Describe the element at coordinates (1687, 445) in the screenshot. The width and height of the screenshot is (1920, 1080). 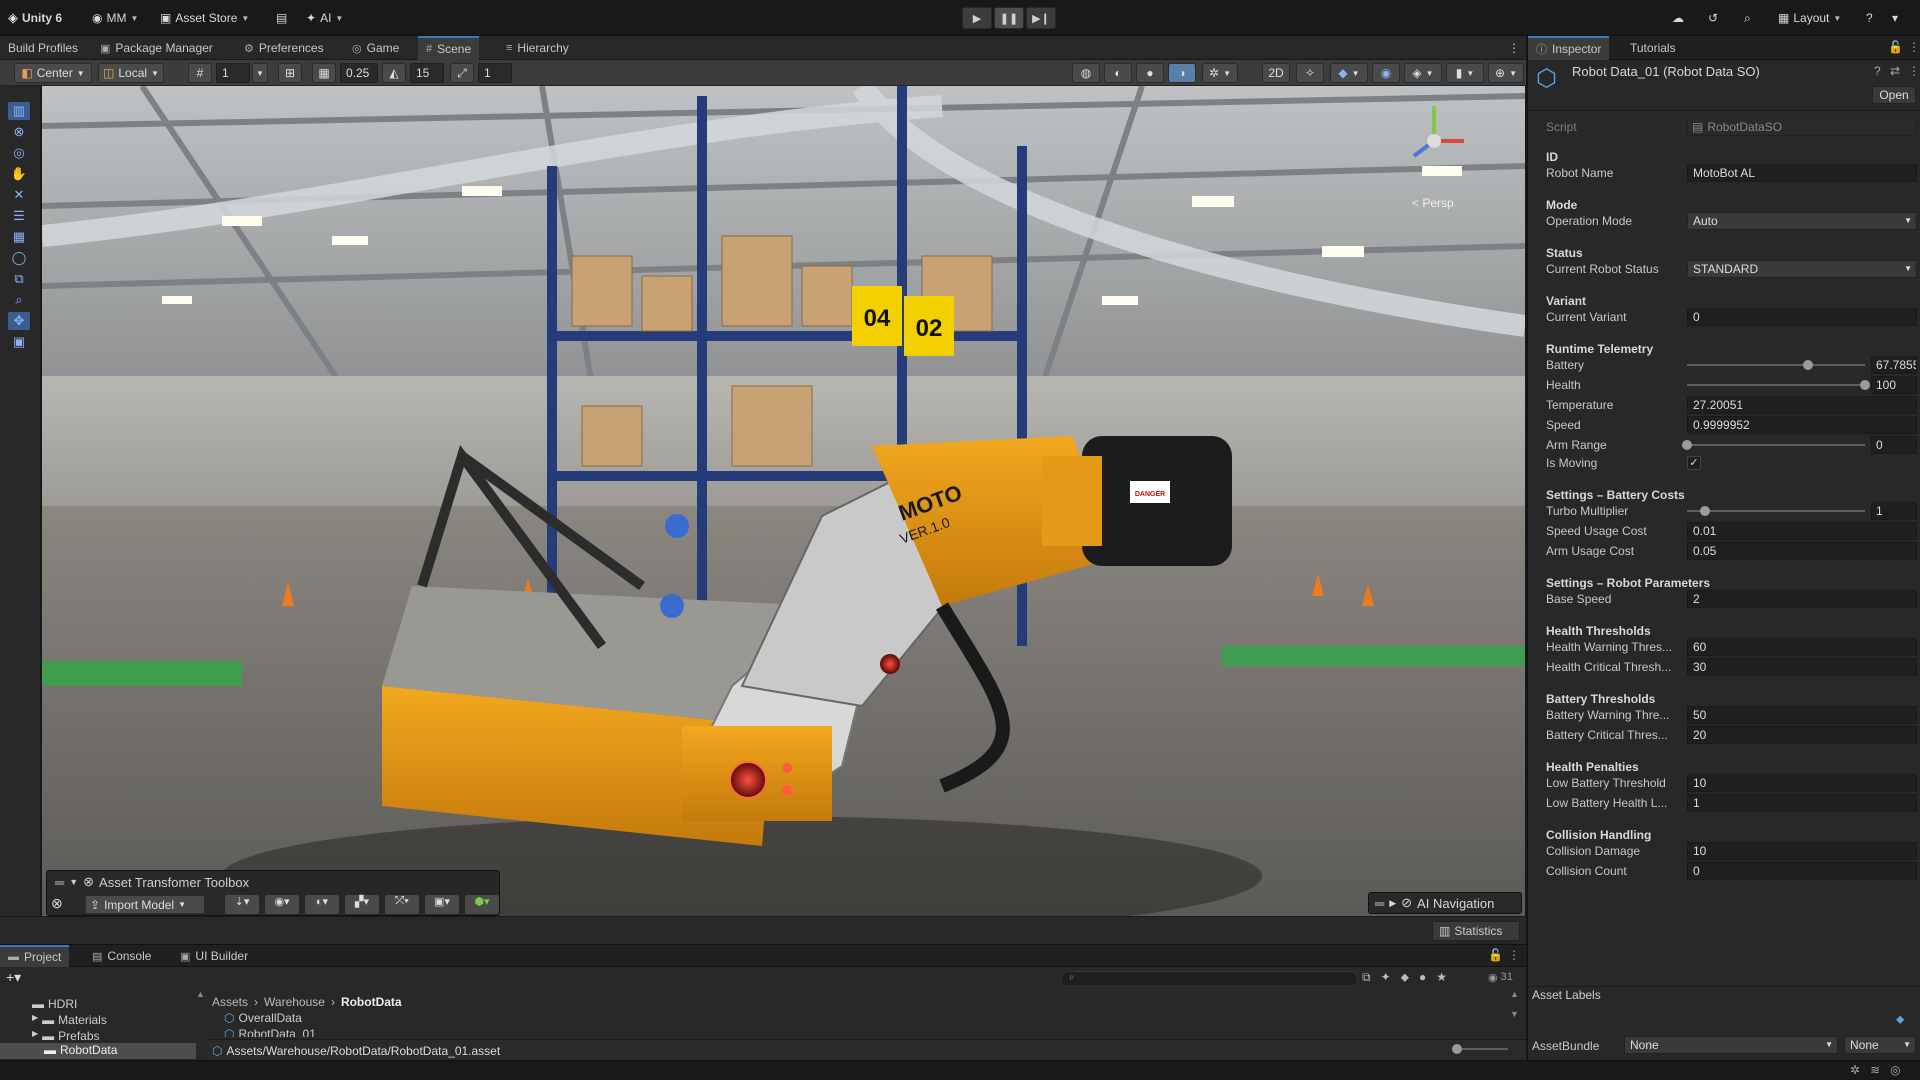
I see `arm-range-slider-knob` at that location.